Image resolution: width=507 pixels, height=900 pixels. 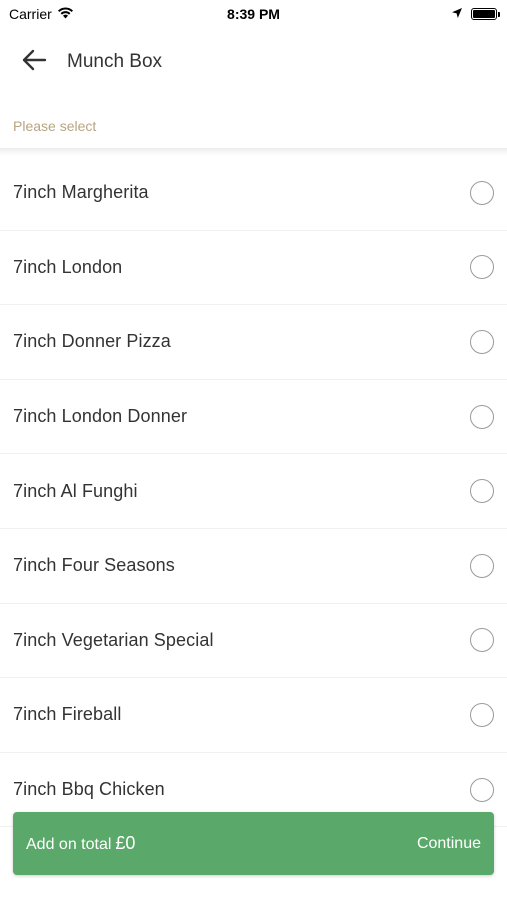 What do you see at coordinates (75, 490) in the screenshot?
I see `option-label: 7inch Al Funghi` at bounding box center [75, 490].